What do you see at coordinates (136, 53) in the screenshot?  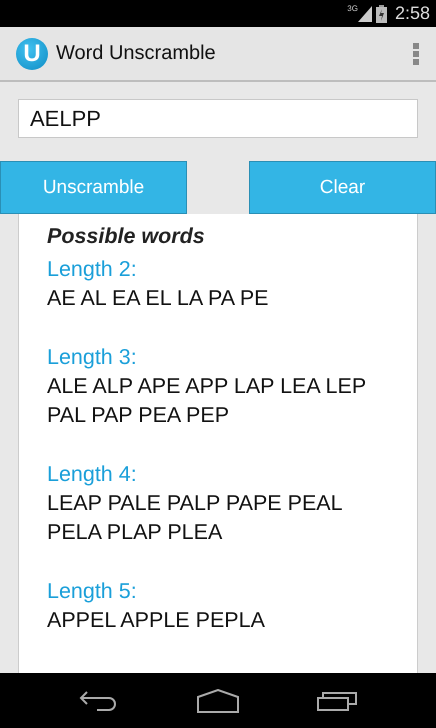 I see `app-title: Word Unscramble` at bounding box center [136, 53].